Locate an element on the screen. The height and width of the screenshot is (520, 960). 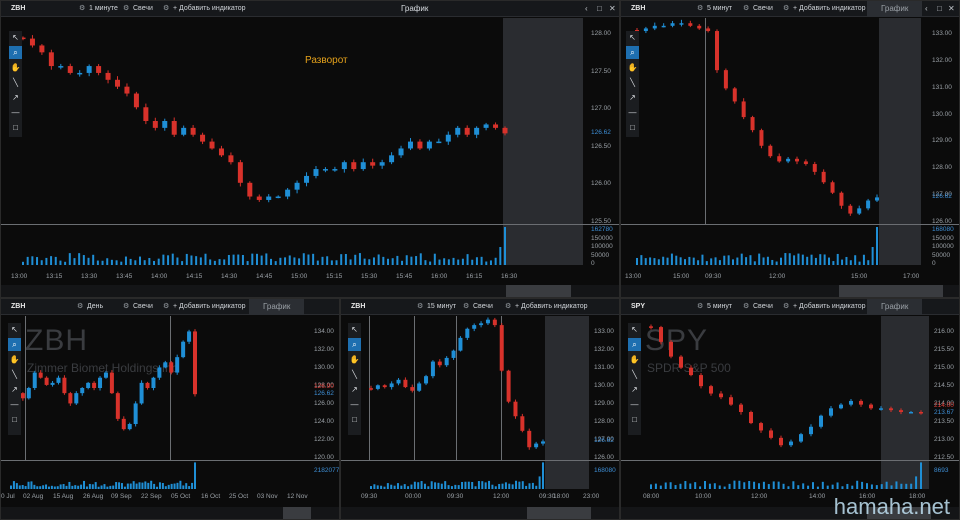
interval-selector: День is located at coordinates (95, 307).